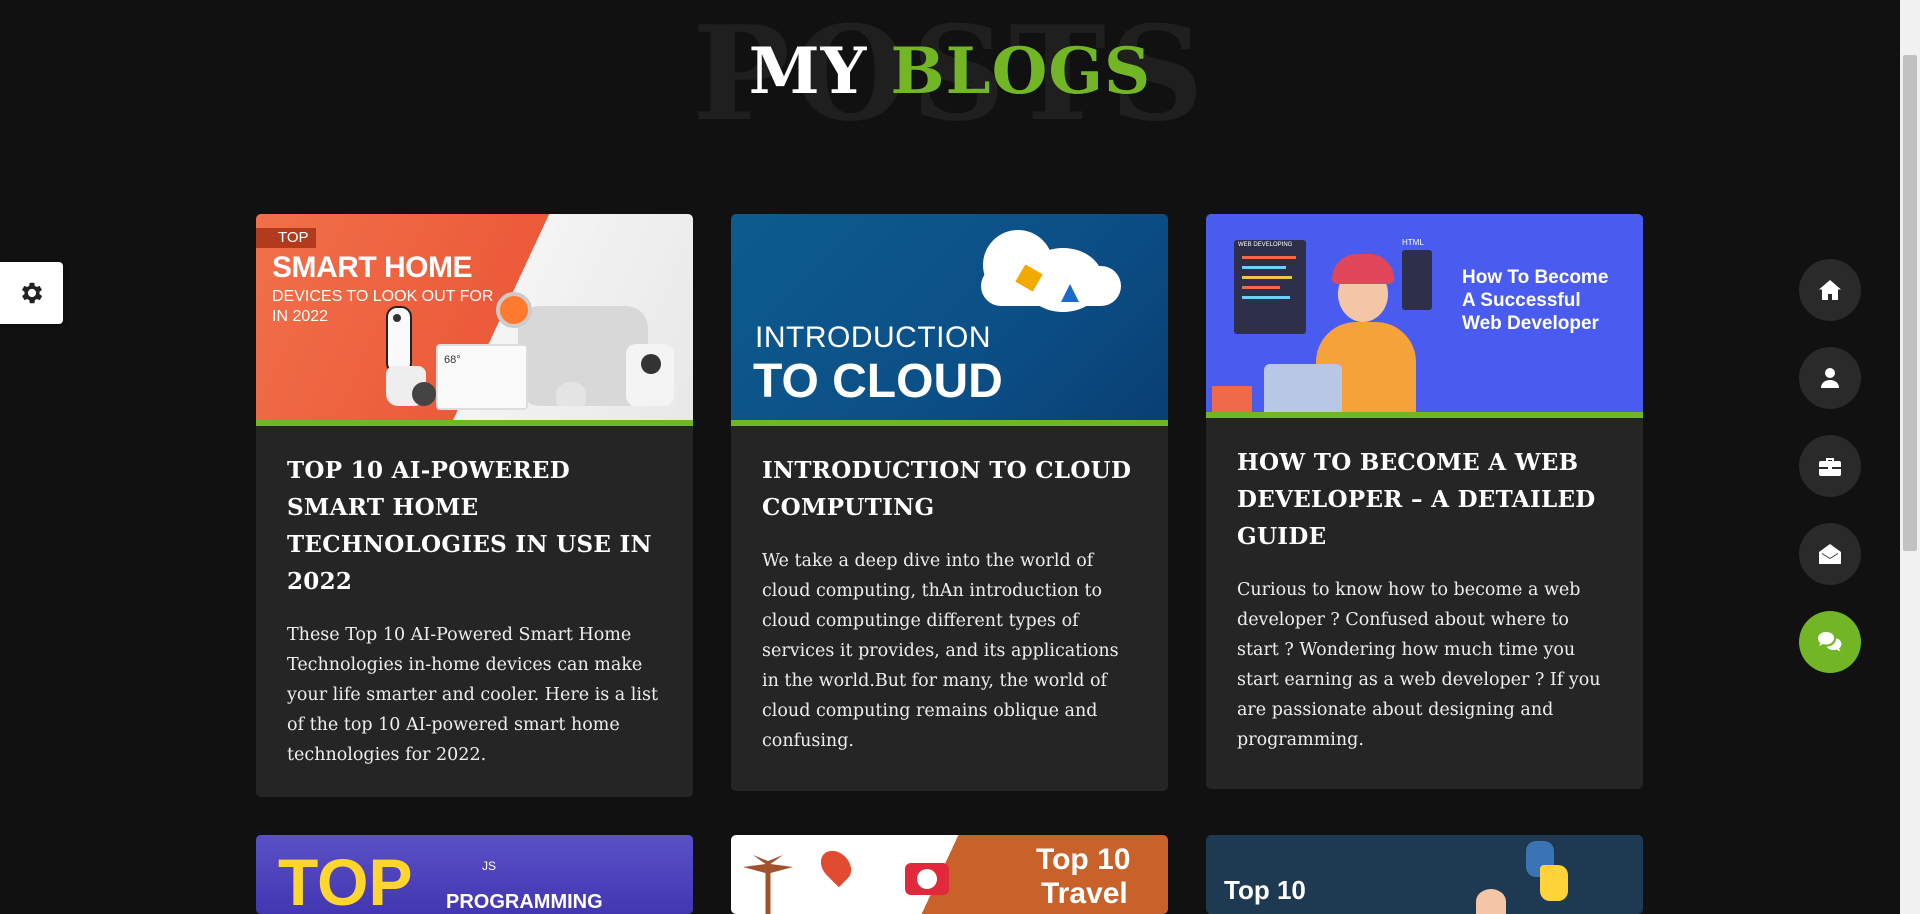 The height and width of the screenshot is (914, 1920). Describe the element at coordinates (949, 317) in the screenshot. I see `blog-card-image: INTRODUCTION TO CLOUD` at that location.